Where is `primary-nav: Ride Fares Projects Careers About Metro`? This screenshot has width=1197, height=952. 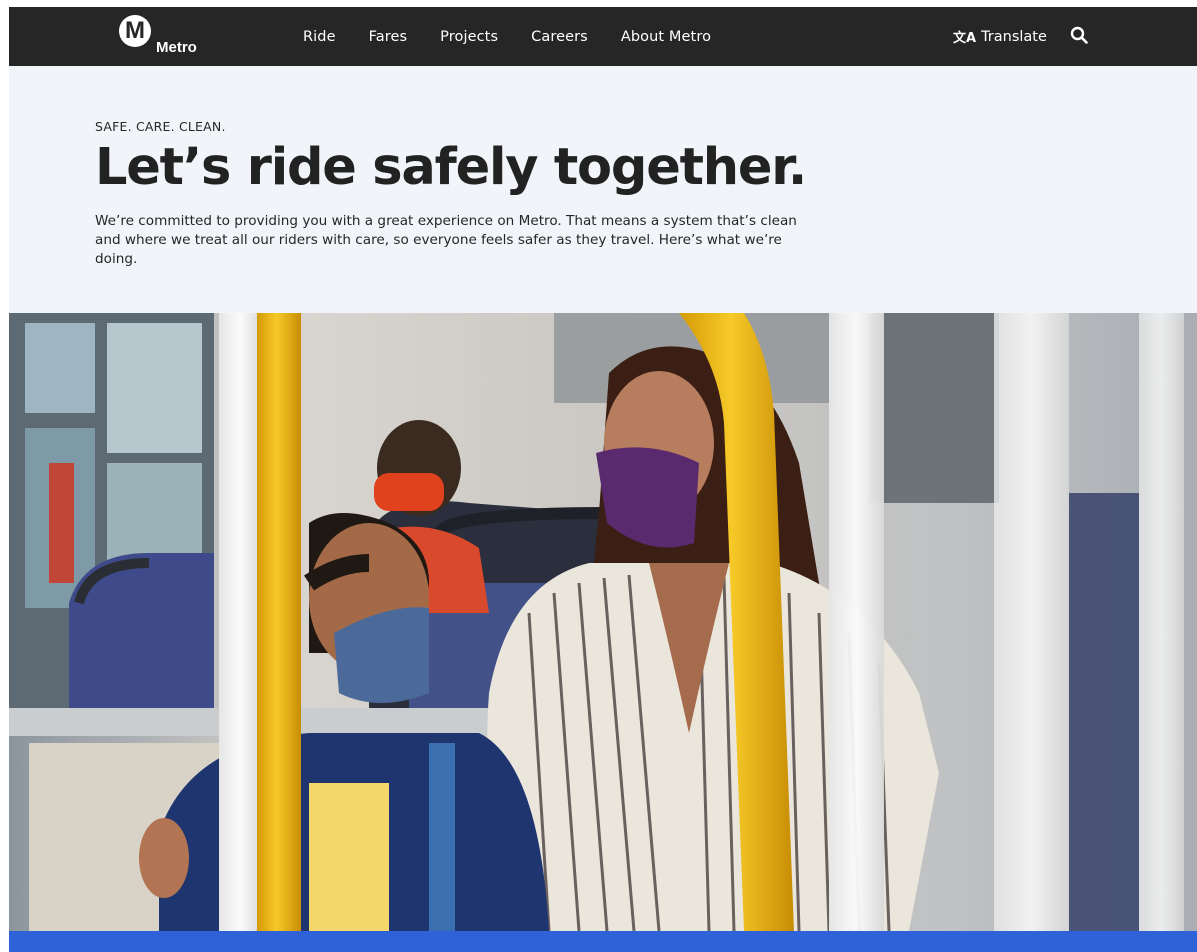
primary-nav: Ride Fares Projects Careers About Metro is located at coordinates (523, 36).